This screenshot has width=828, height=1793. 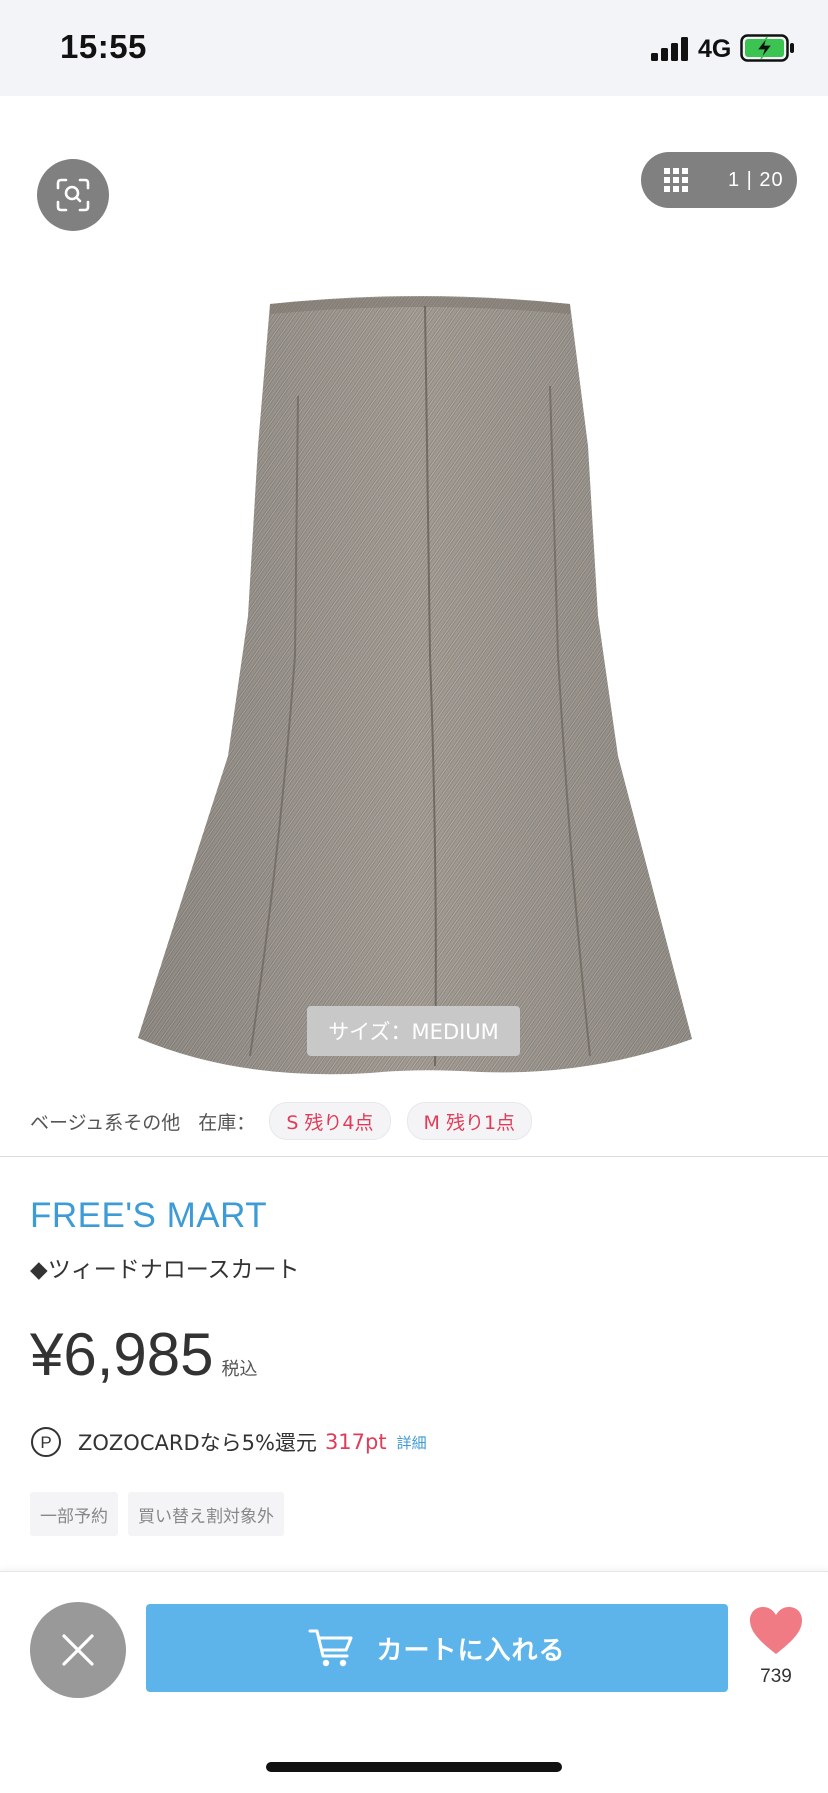 I want to click on price-row: ¥6,985 税込, so click(x=144, y=1354).